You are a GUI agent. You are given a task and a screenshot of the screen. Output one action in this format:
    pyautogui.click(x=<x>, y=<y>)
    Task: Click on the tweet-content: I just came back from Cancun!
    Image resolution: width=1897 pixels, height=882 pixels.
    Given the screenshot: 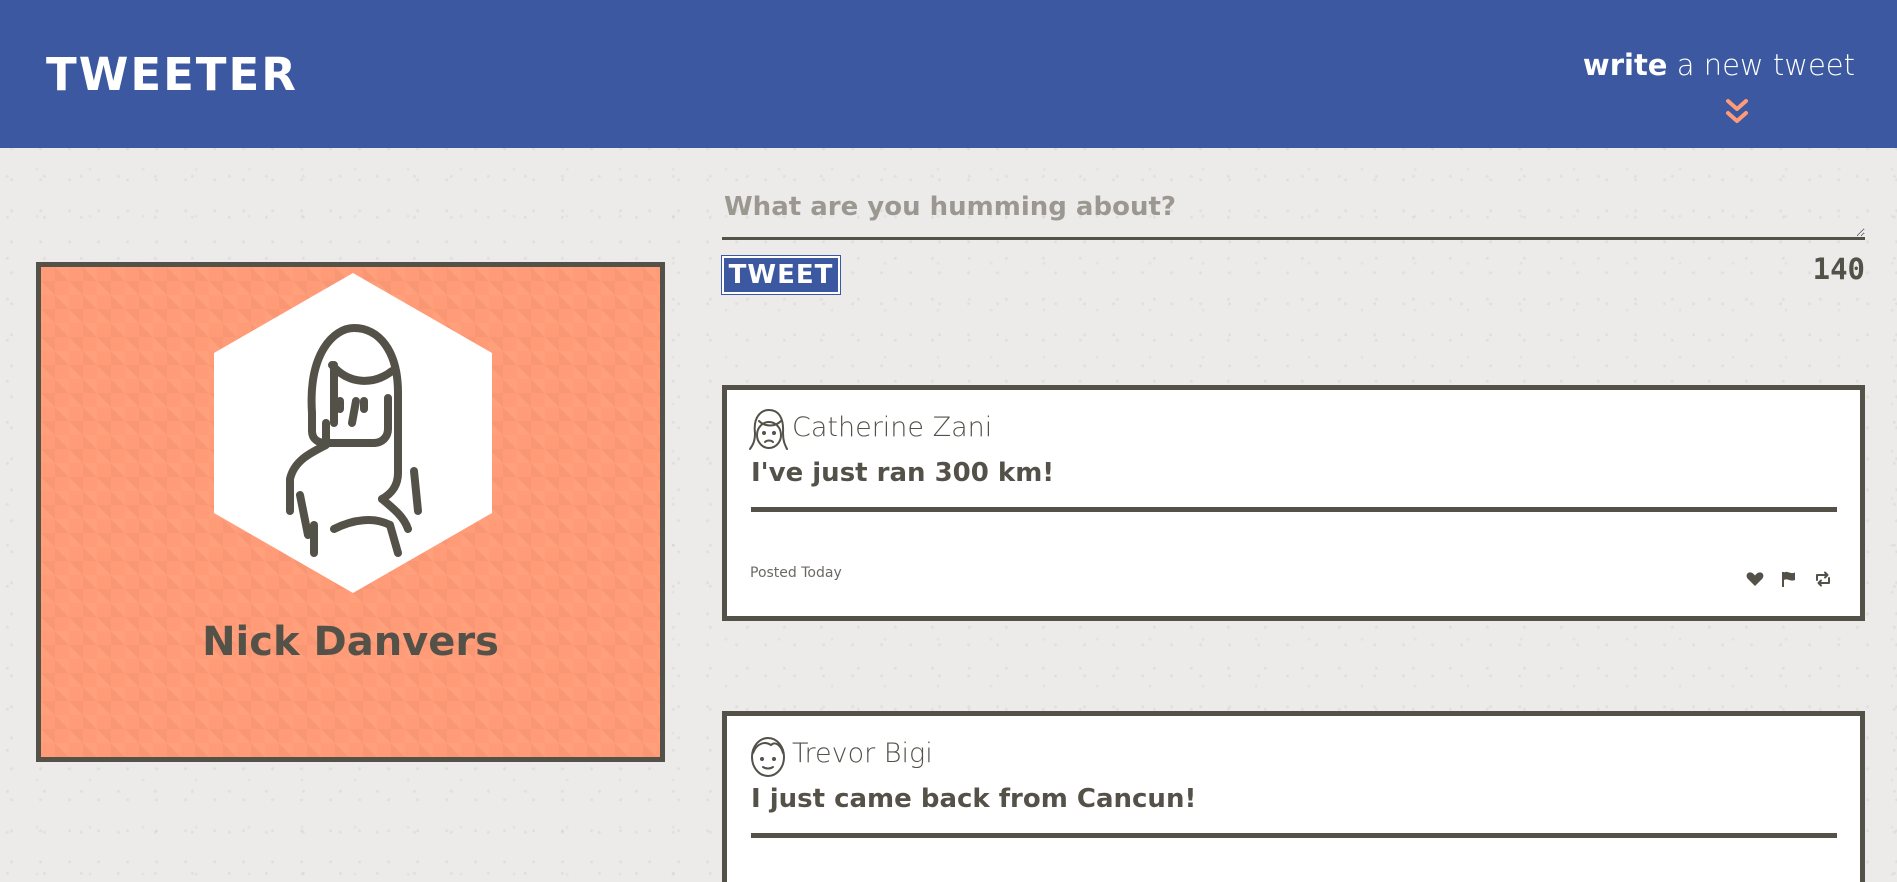 What is the action you would take?
    pyautogui.click(x=974, y=799)
    